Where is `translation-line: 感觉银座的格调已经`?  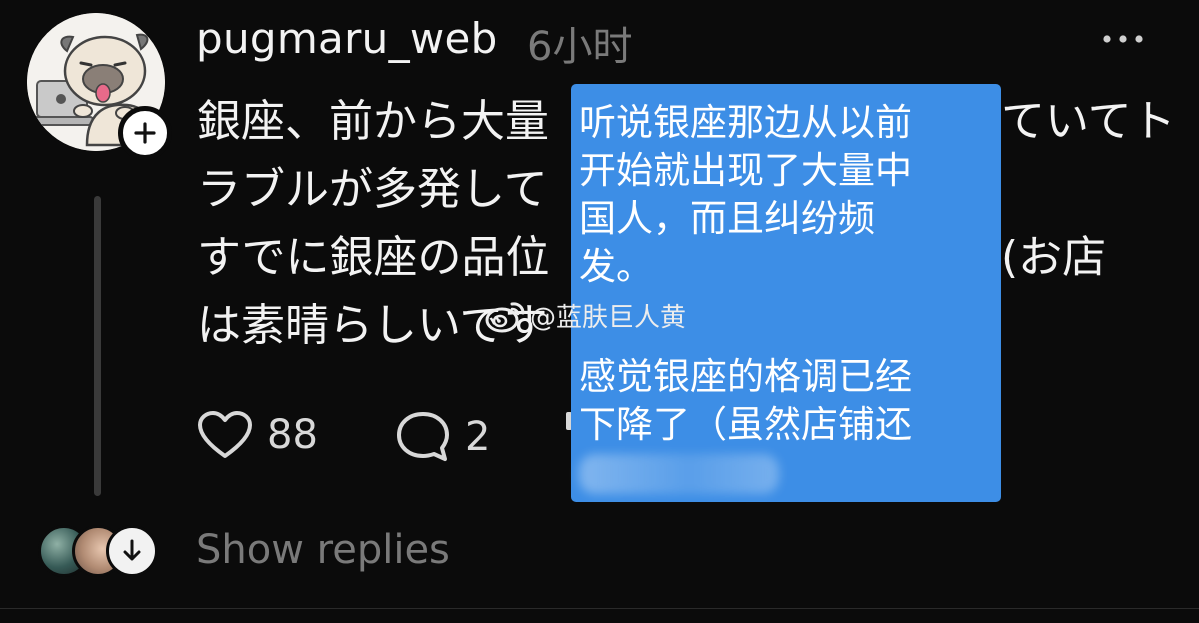 translation-line: 感觉银座的格调已经 is located at coordinates (745, 376).